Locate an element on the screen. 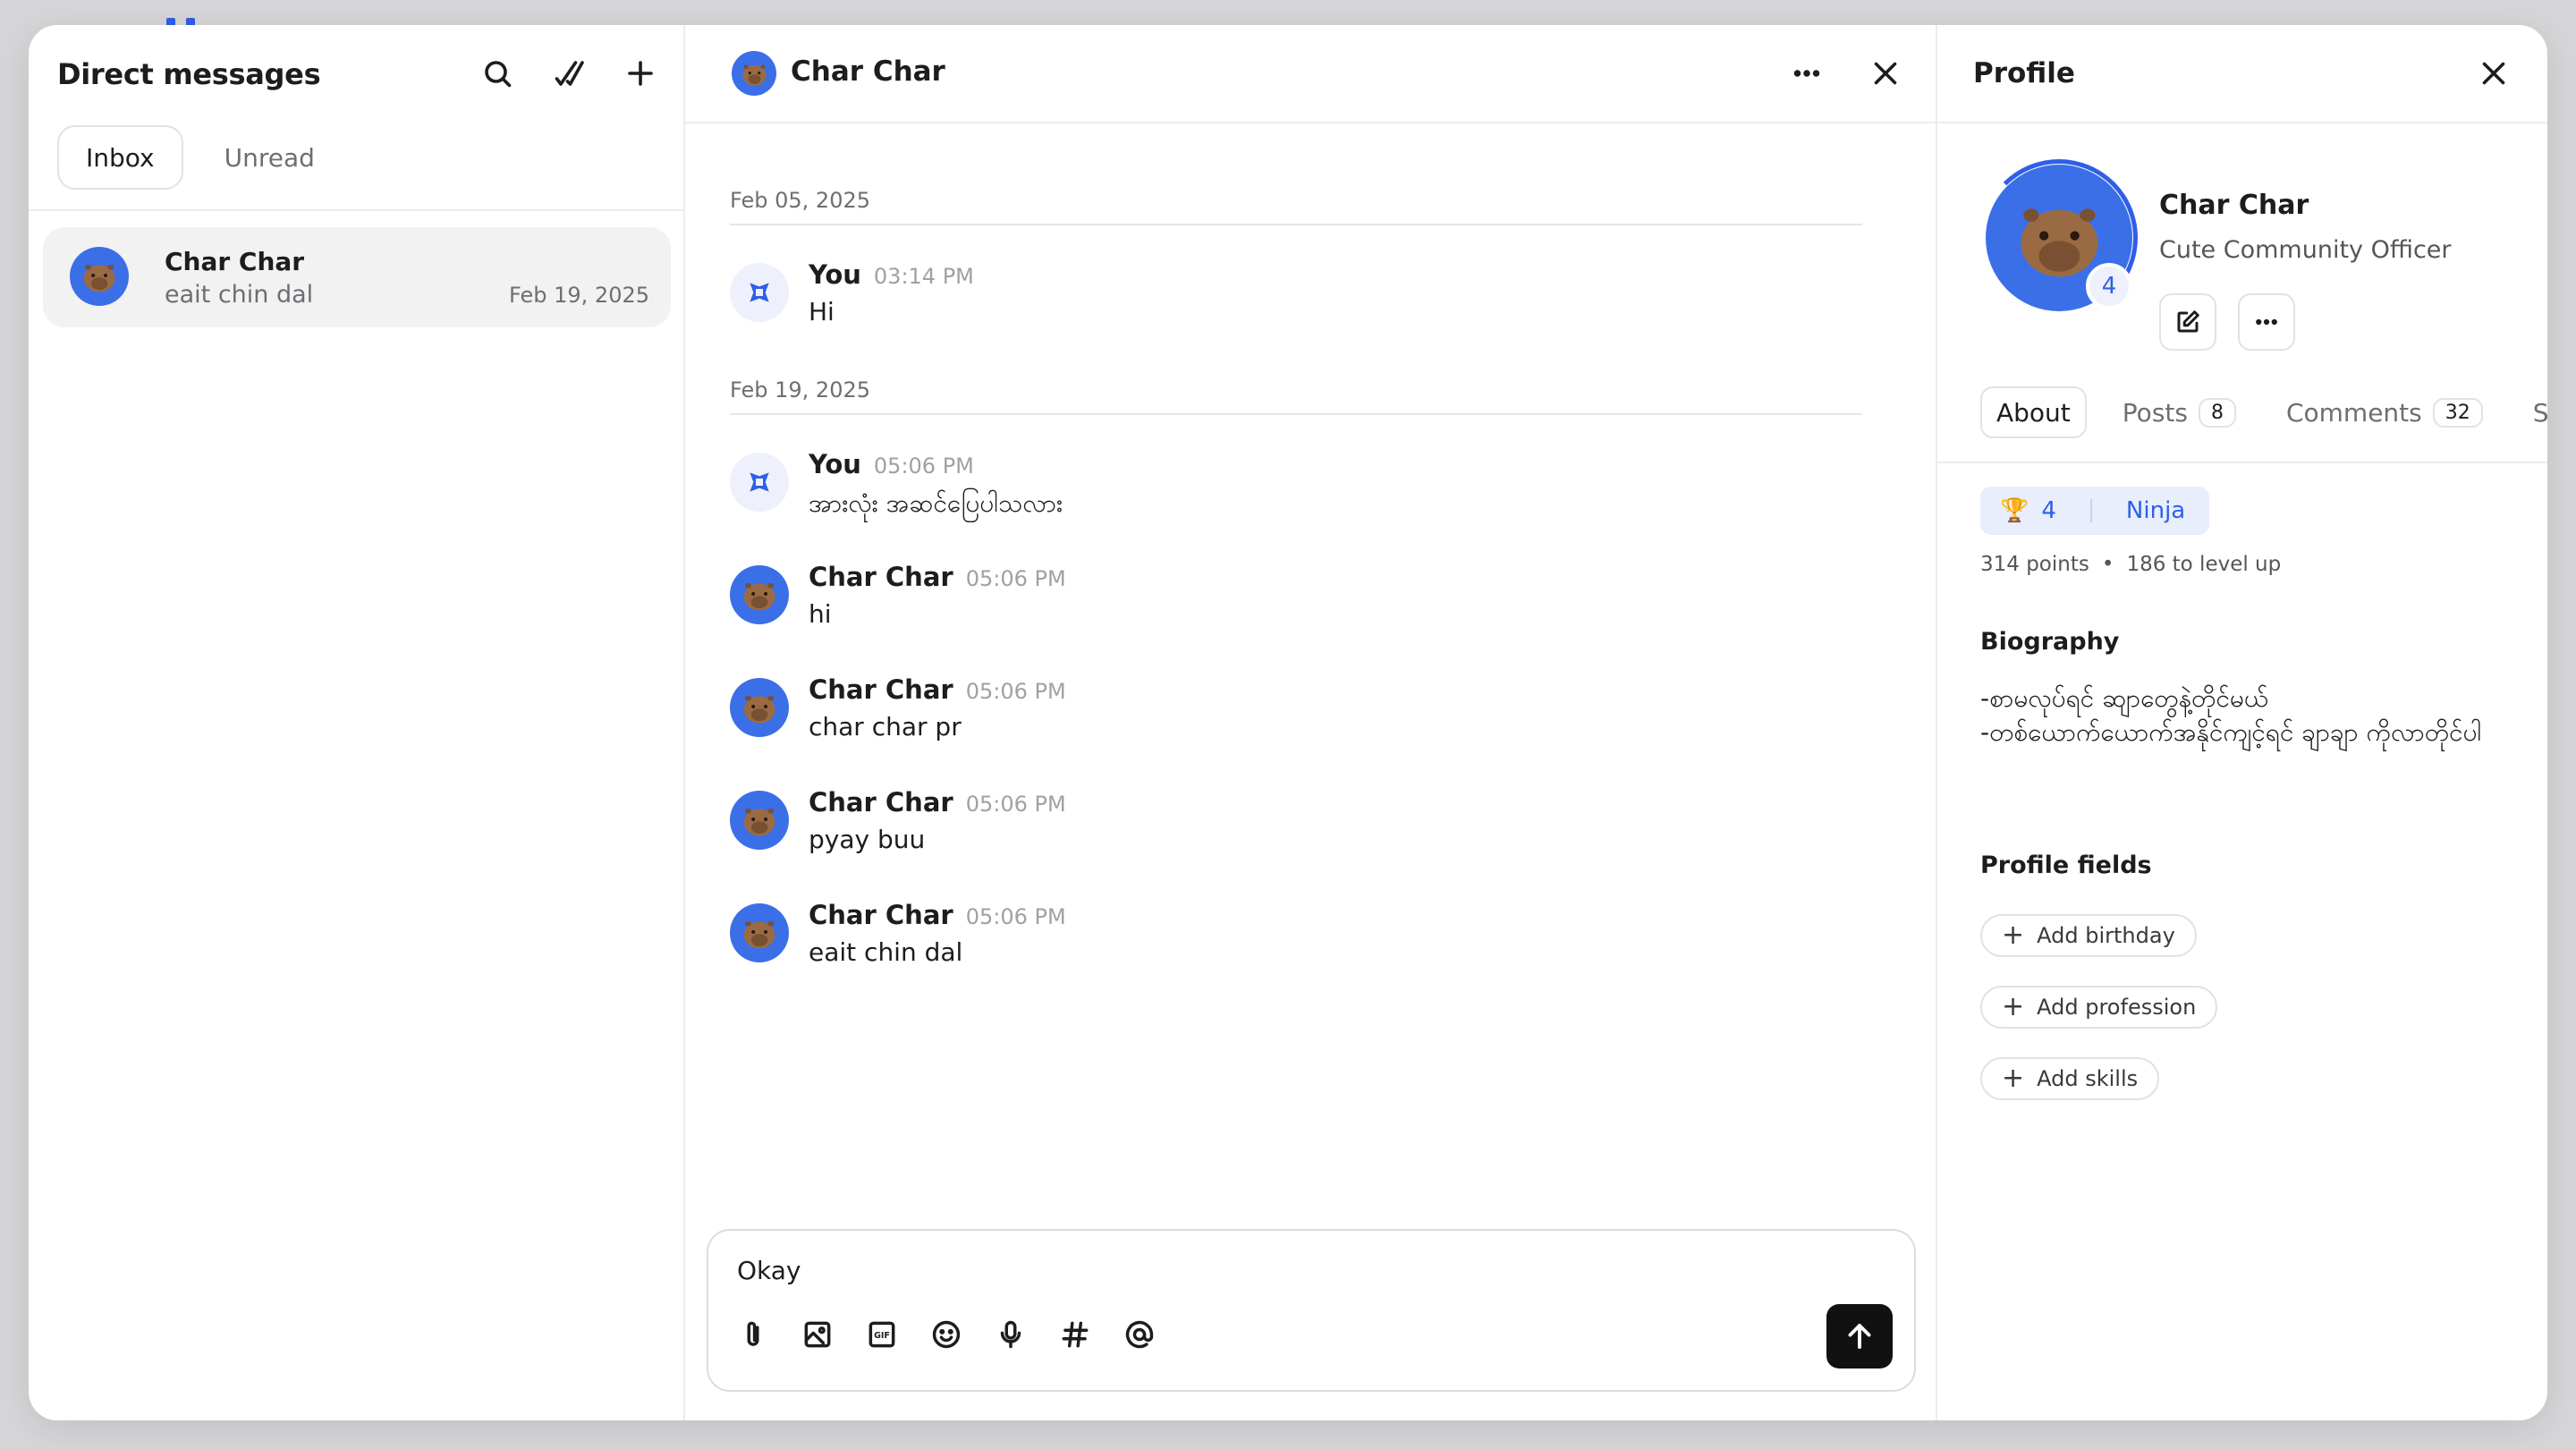 The width and height of the screenshot is (2576, 1449). chat-title: Char Char is located at coordinates (868, 71).